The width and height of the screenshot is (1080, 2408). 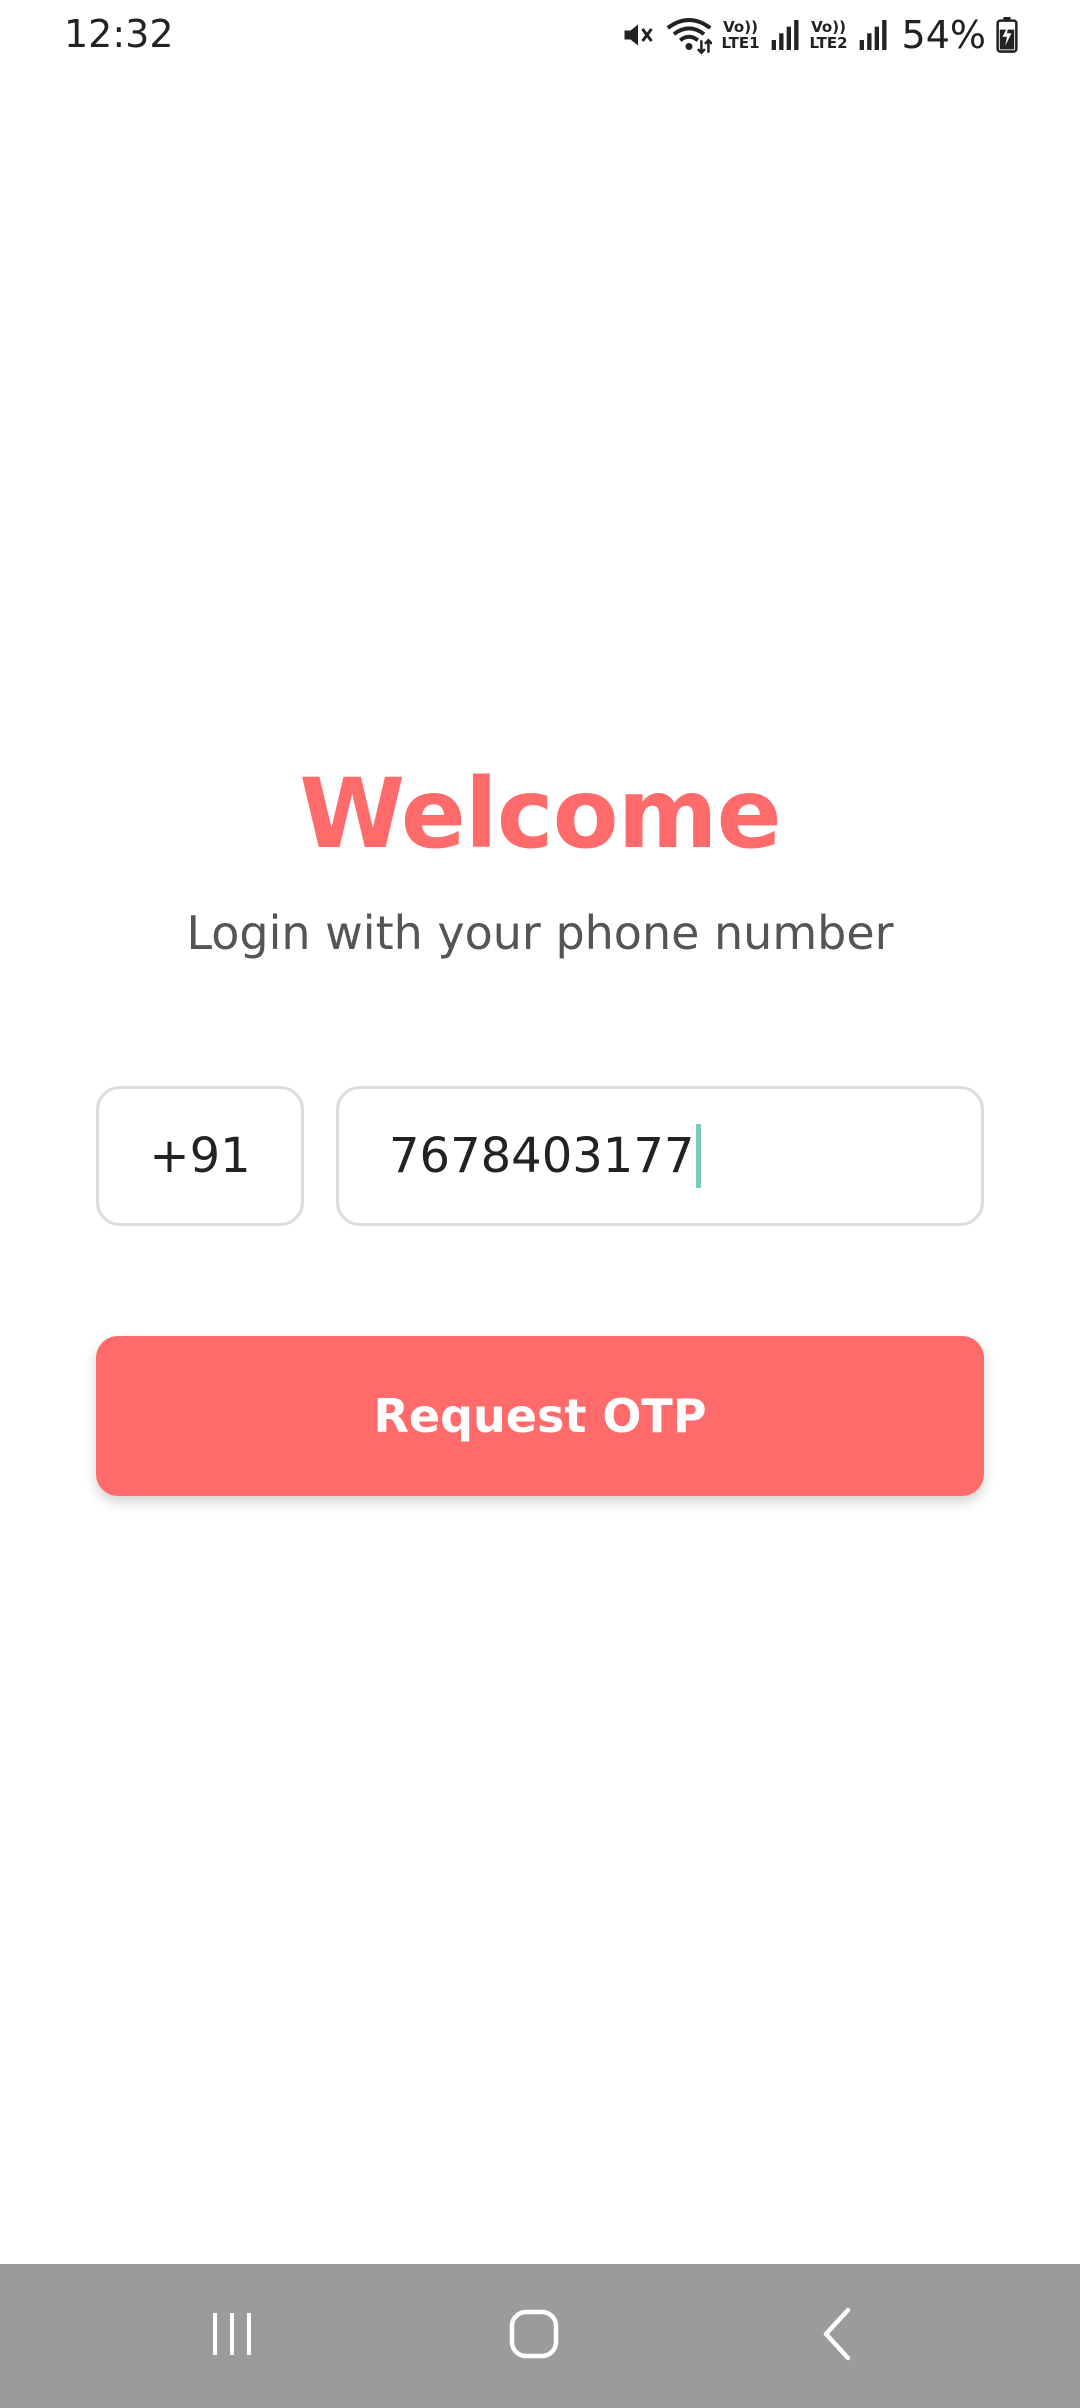 I want to click on home-button, so click(x=534, y=2336).